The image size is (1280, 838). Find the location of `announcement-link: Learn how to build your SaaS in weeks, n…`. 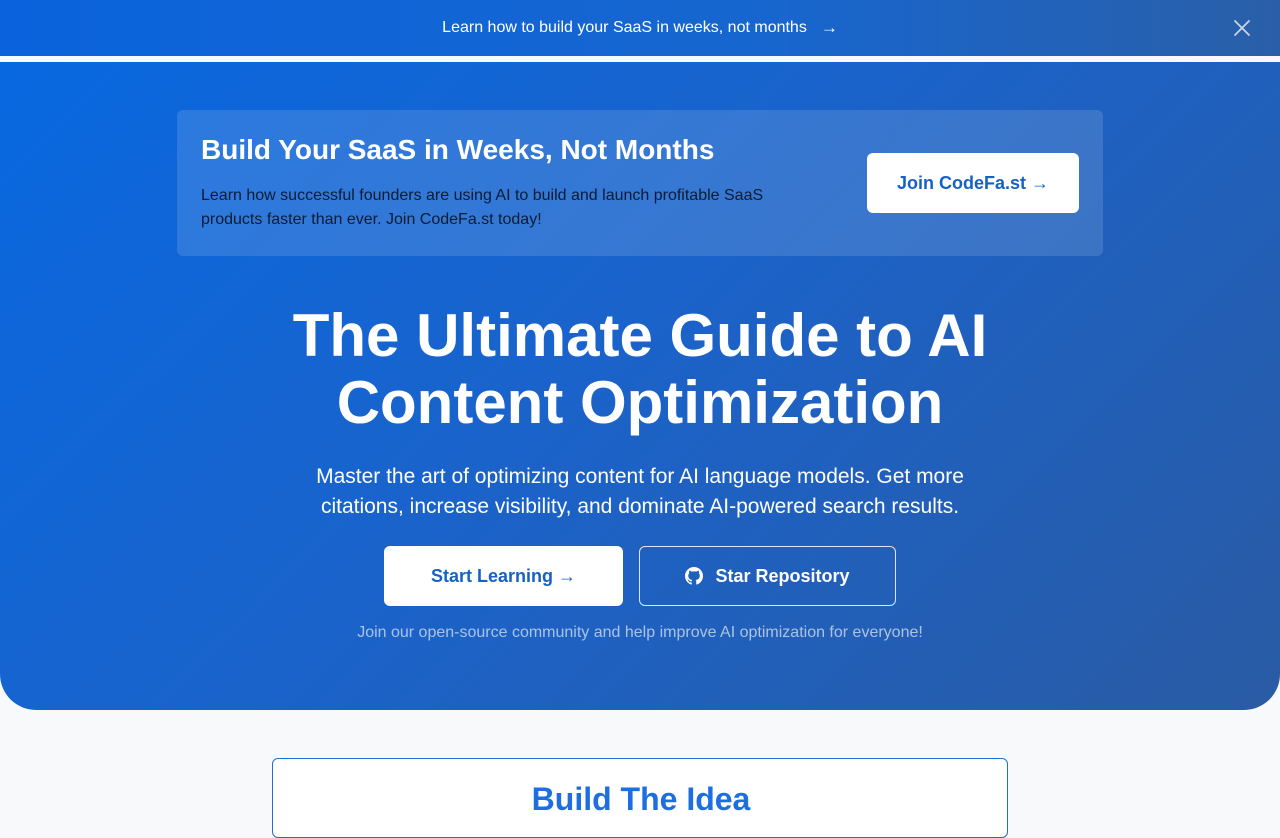

announcement-link: Learn how to build your SaaS in weeks, n… is located at coordinates (640, 28).